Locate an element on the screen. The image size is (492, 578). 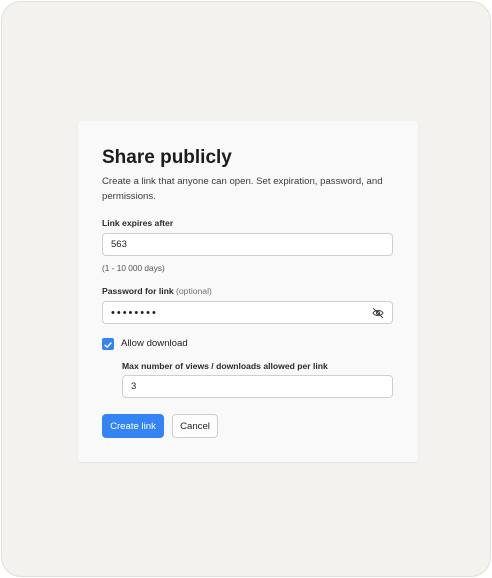
password-input-value: •••••••• is located at coordinates (134, 312).